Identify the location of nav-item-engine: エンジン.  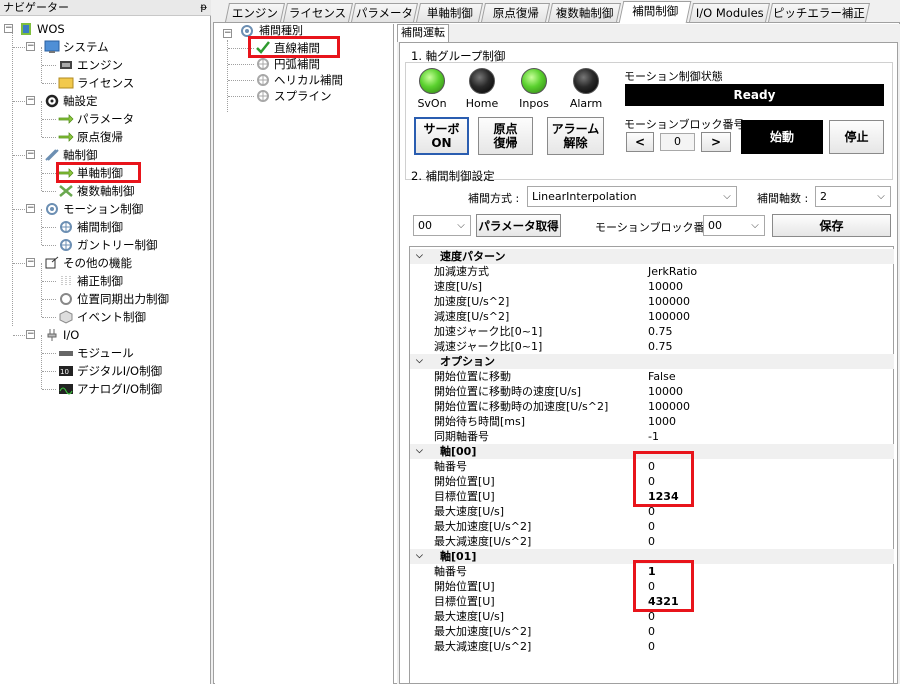
(90, 65).